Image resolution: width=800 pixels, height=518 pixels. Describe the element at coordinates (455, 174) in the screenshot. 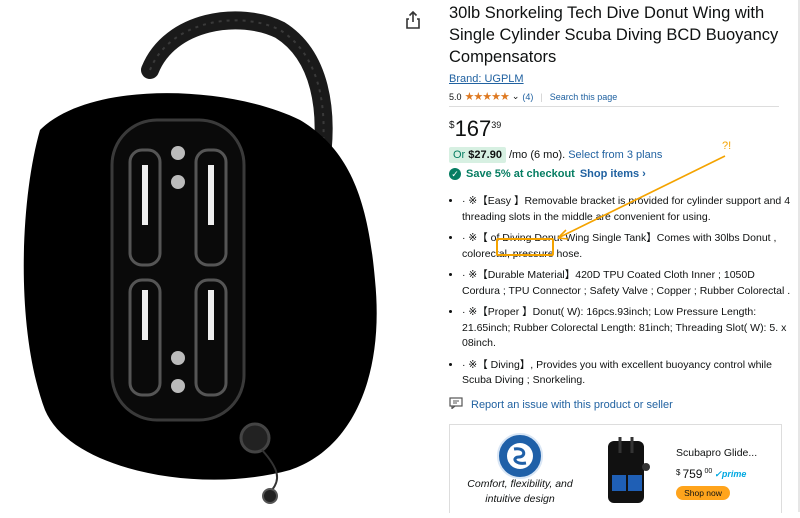

I see `checkmark-icon: ✓` at that location.